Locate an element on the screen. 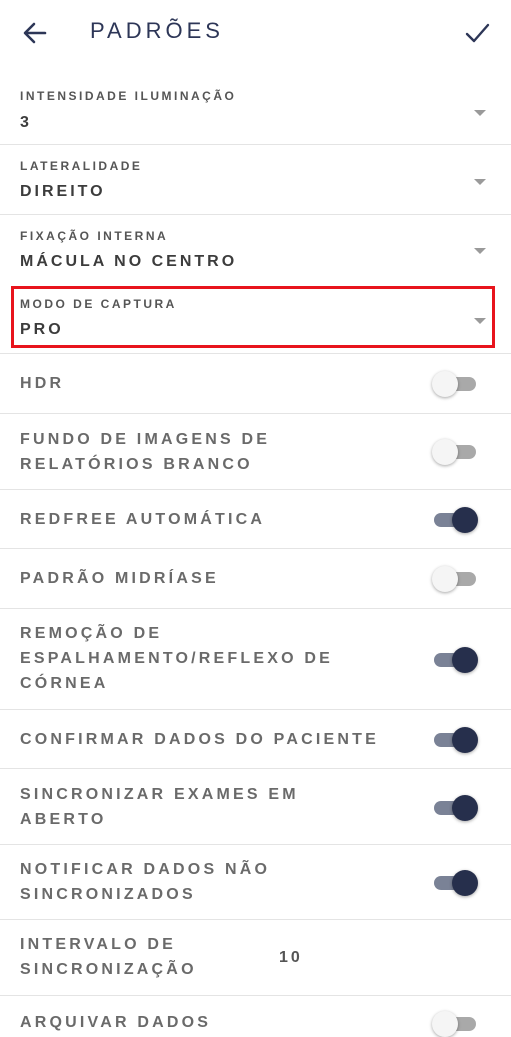  setting-label-sincronizar-exames: SINCRONIZAR EXAMES EM ABERTO is located at coordinates (159, 807).